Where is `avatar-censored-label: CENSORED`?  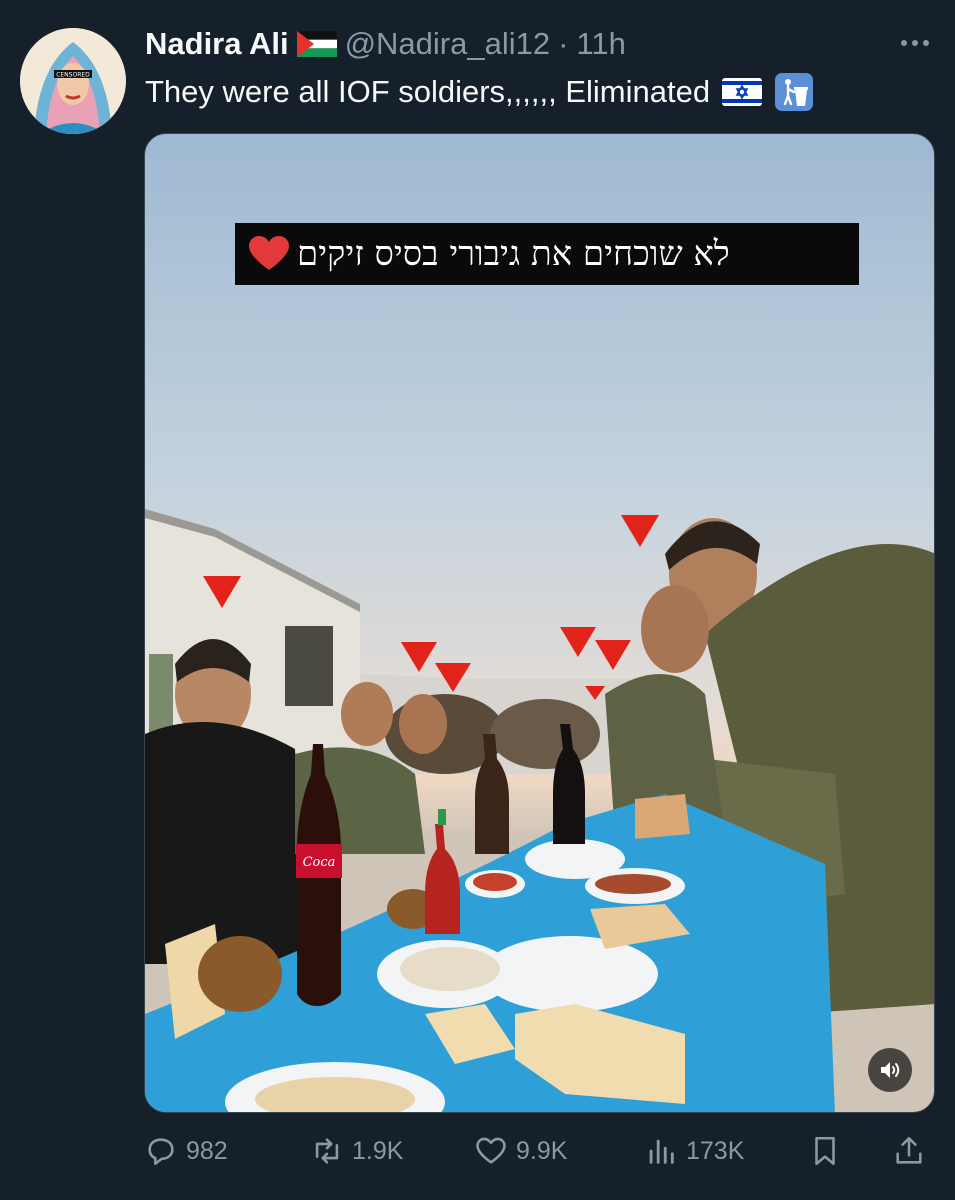
avatar-censored-label: CENSORED is located at coordinates (73, 75).